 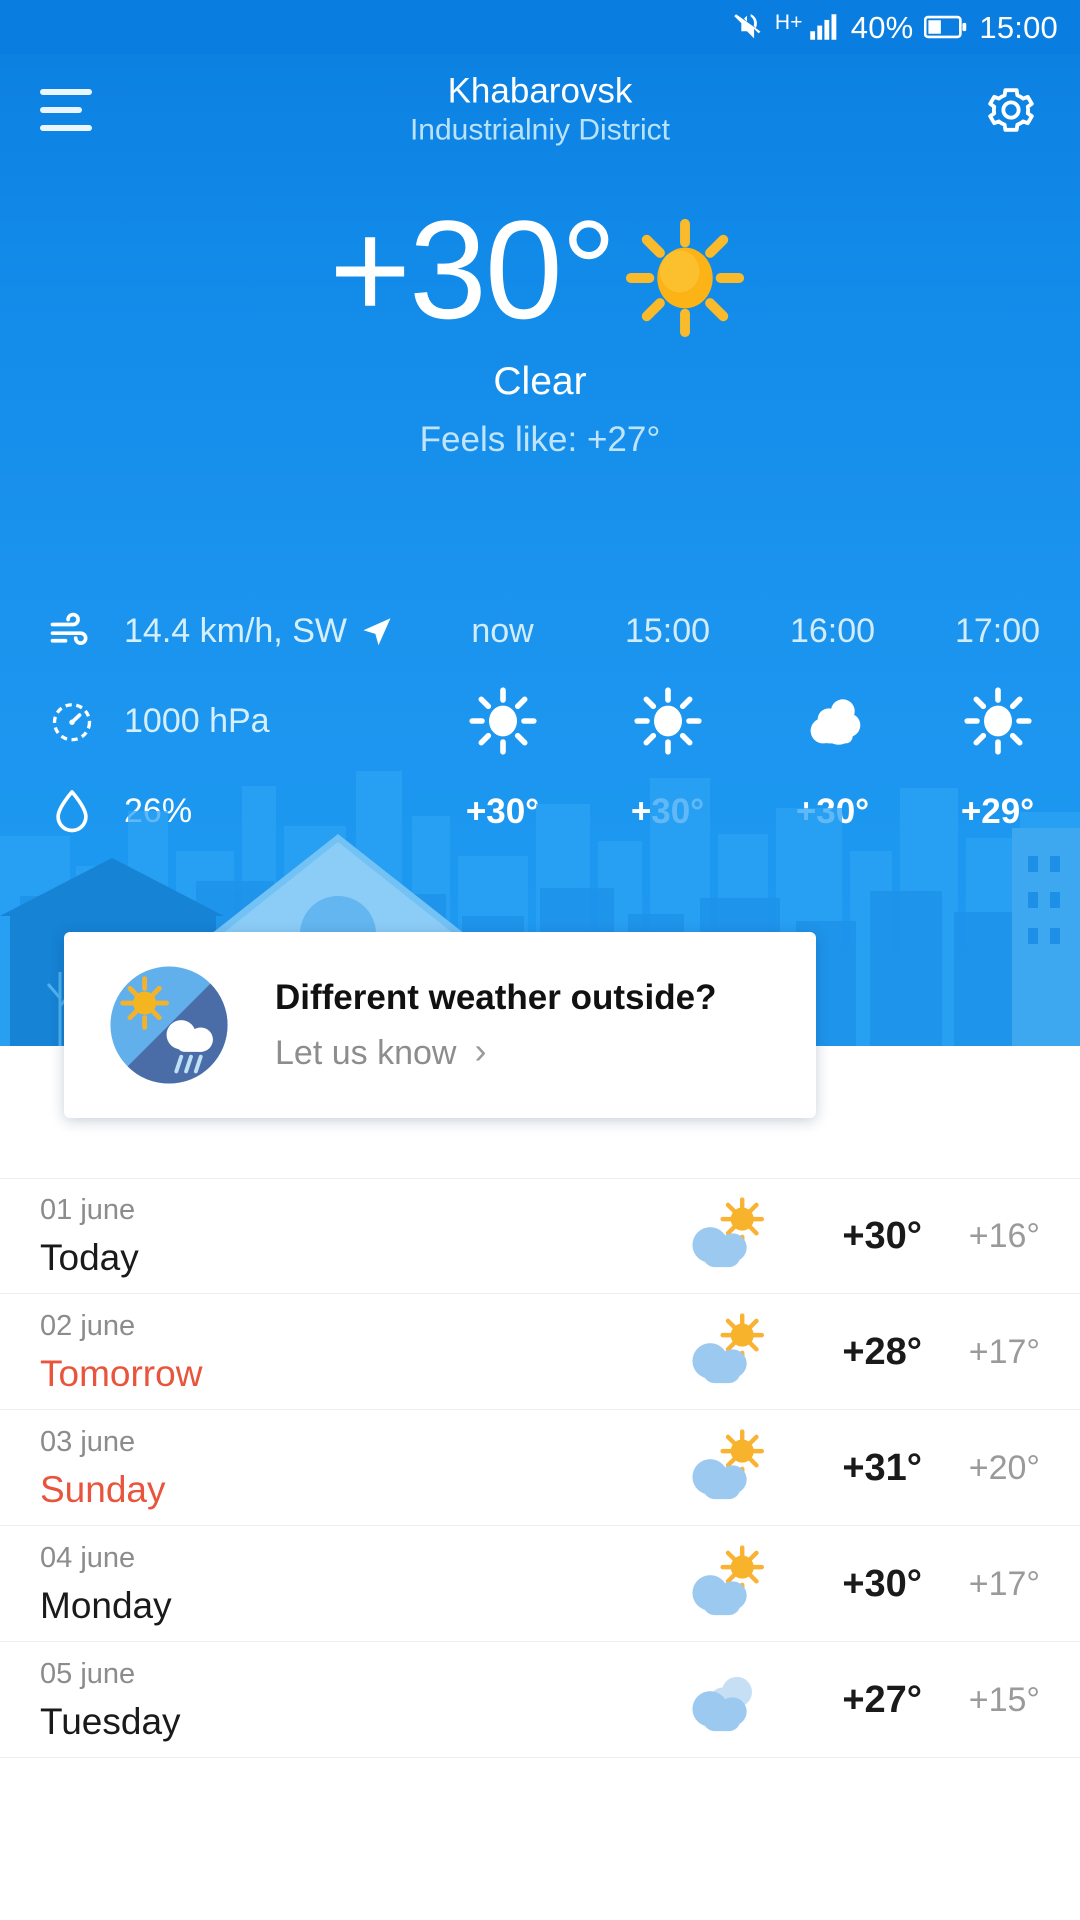 What do you see at coordinates (945, 27) in the screenshot?
I see `battery-icon` at bounding box center [945, 27].